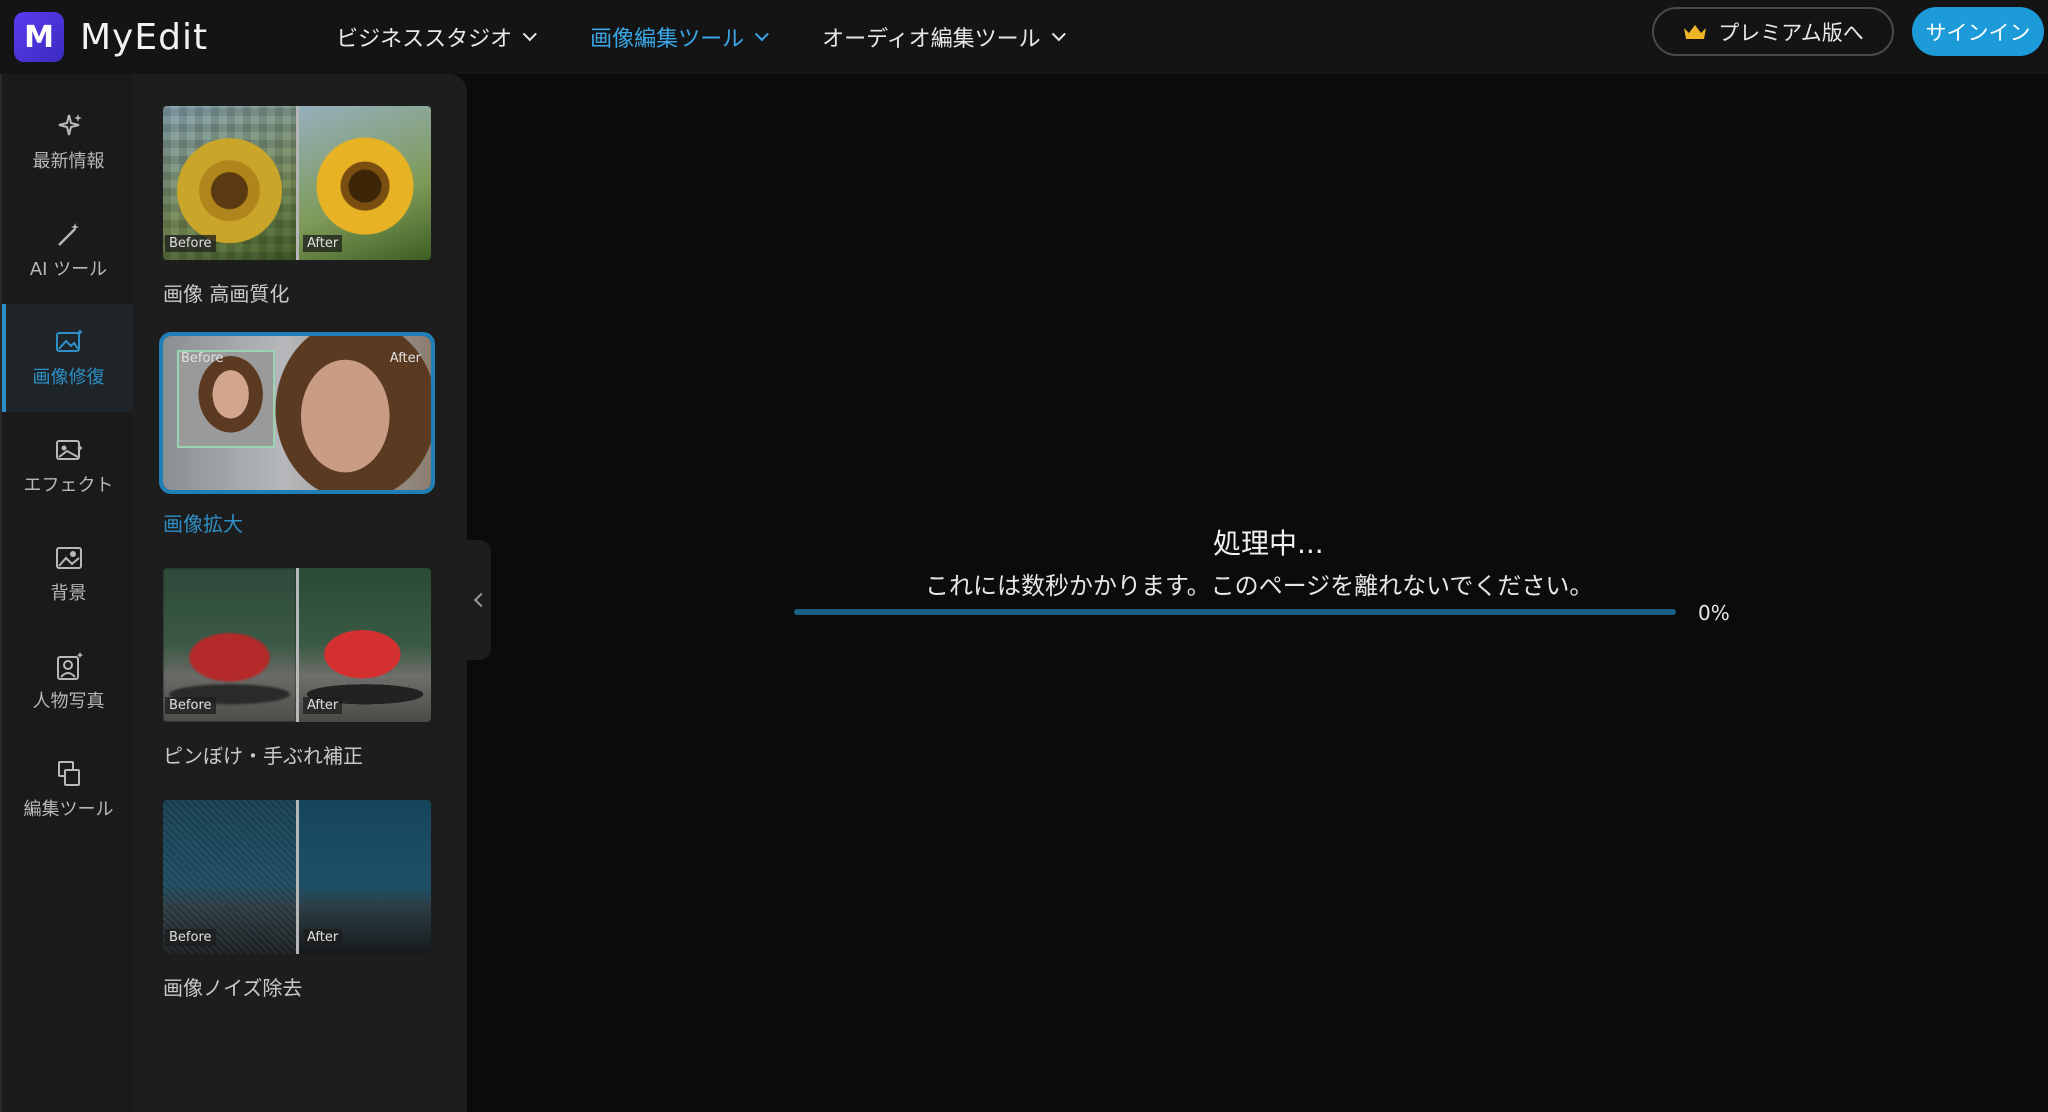 The height and width of the screenshot is (1112, 2048). Describe the element at coordinates (1978, 31) in the screenshot. I see `signin-button: サインイン` at that location.